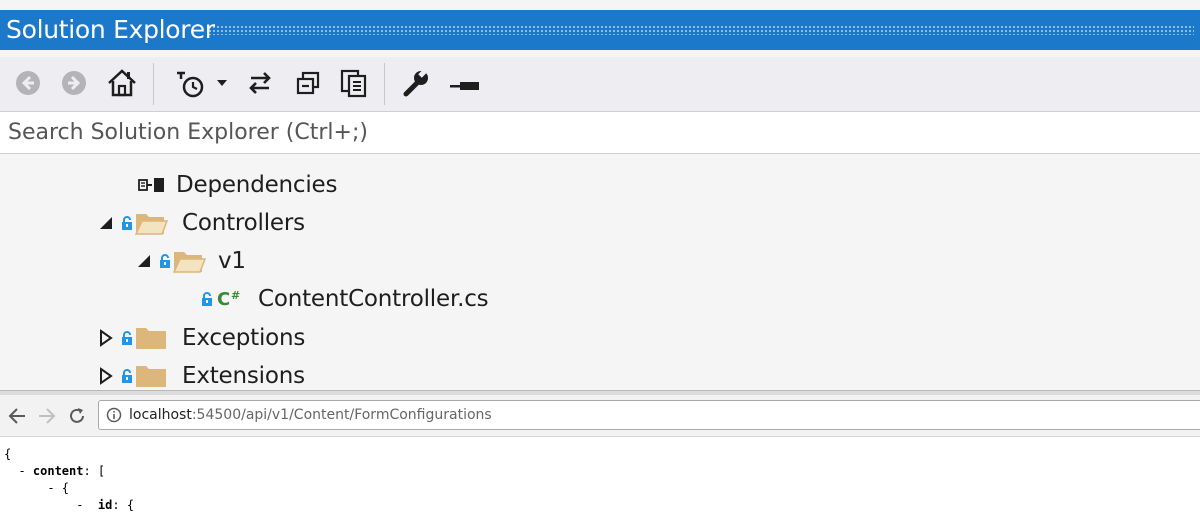 Image resolution: width=1200 pixels, height=514 pixels. I want to click on back-button, so click(28, 83).